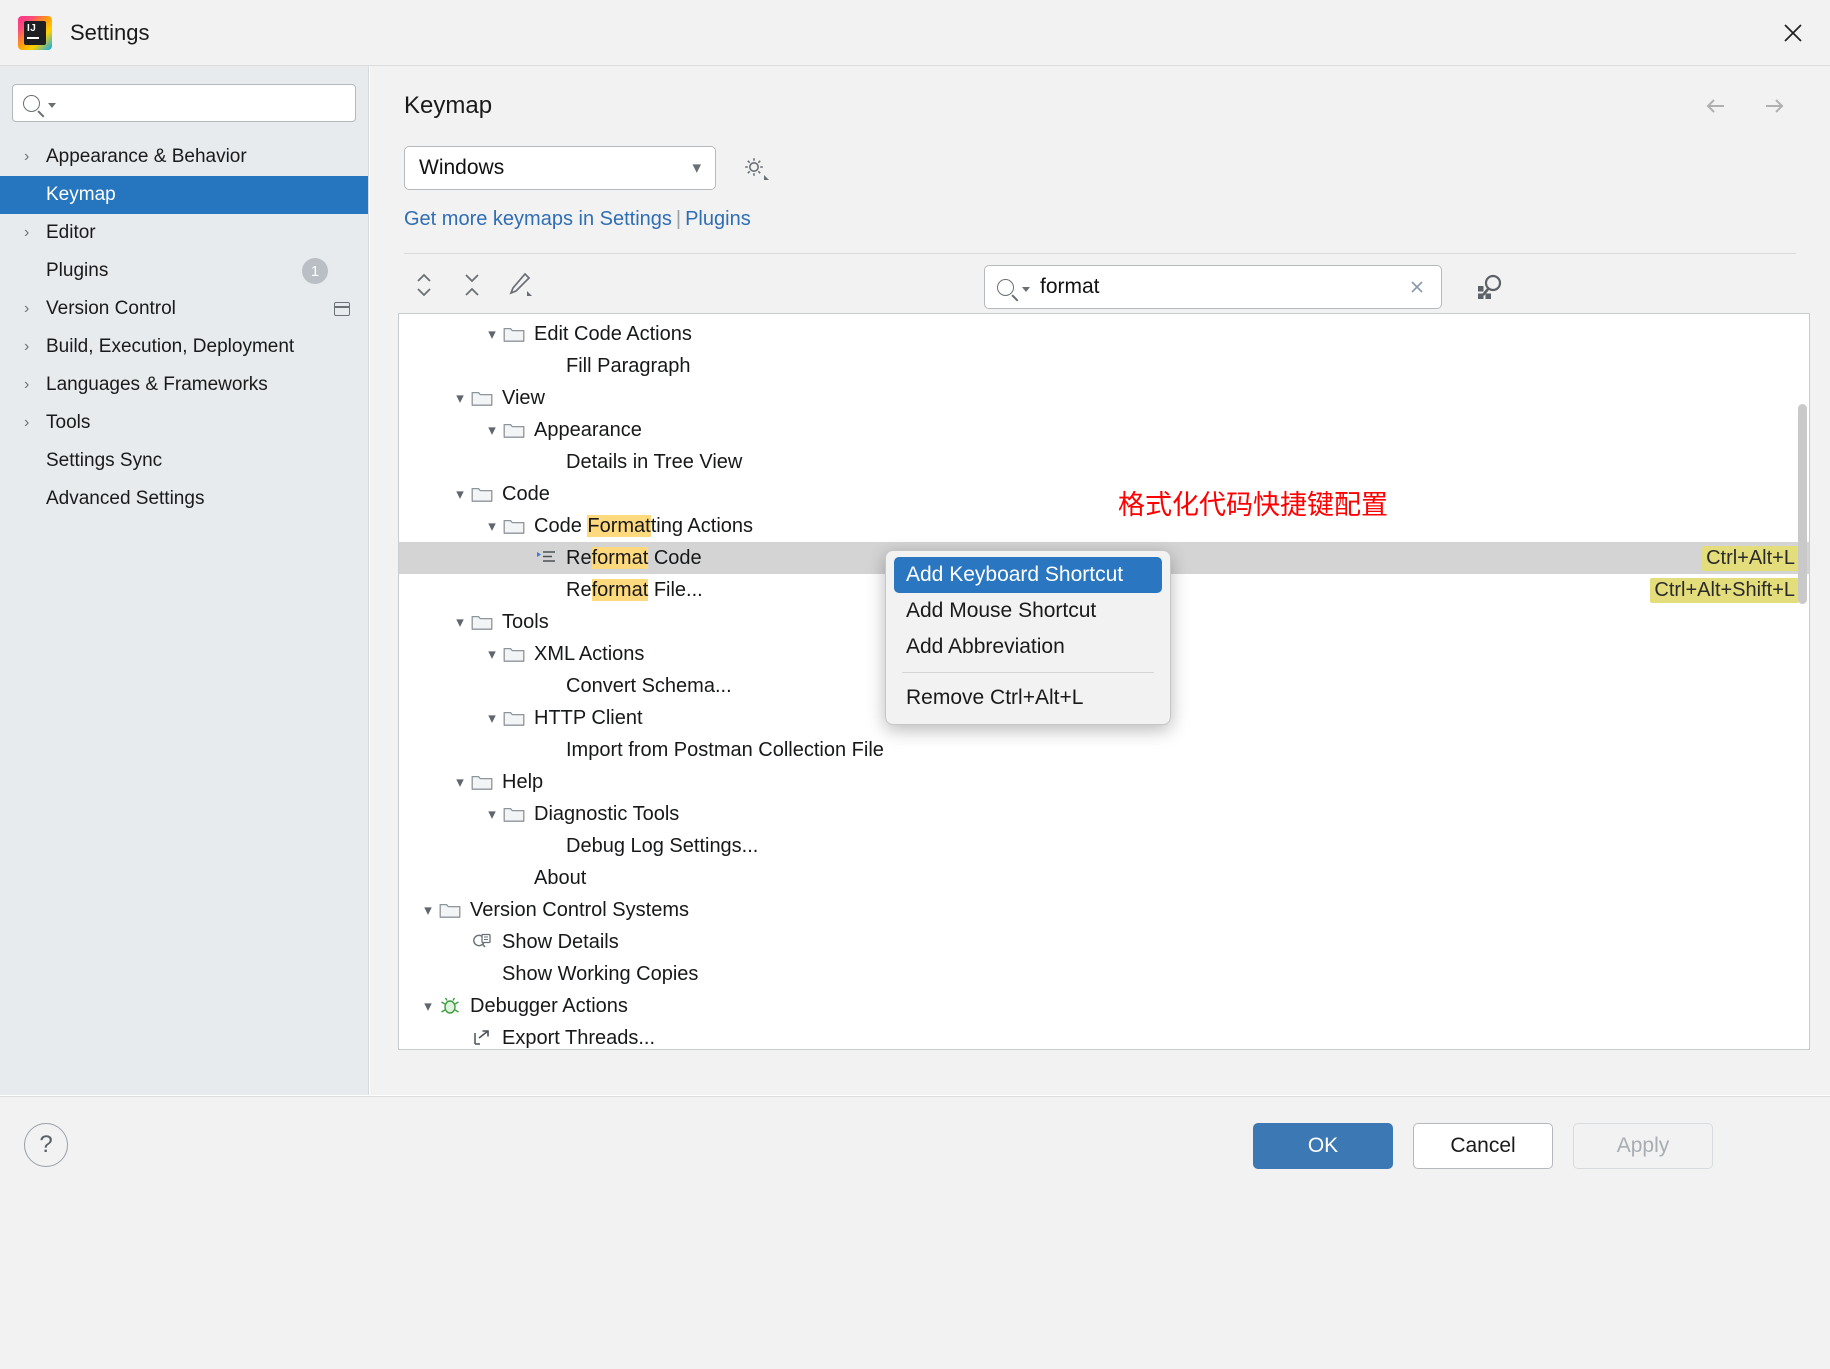  I want to click on help-button: ?, so click(46, 1145).